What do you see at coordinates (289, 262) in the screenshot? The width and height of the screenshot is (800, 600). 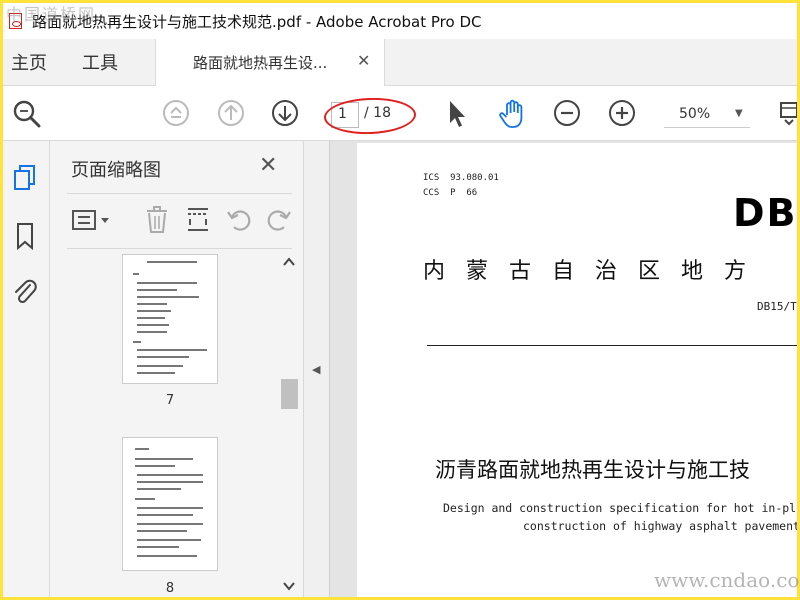 I see `scroll-up-icon` at bounding box center [289, 262].